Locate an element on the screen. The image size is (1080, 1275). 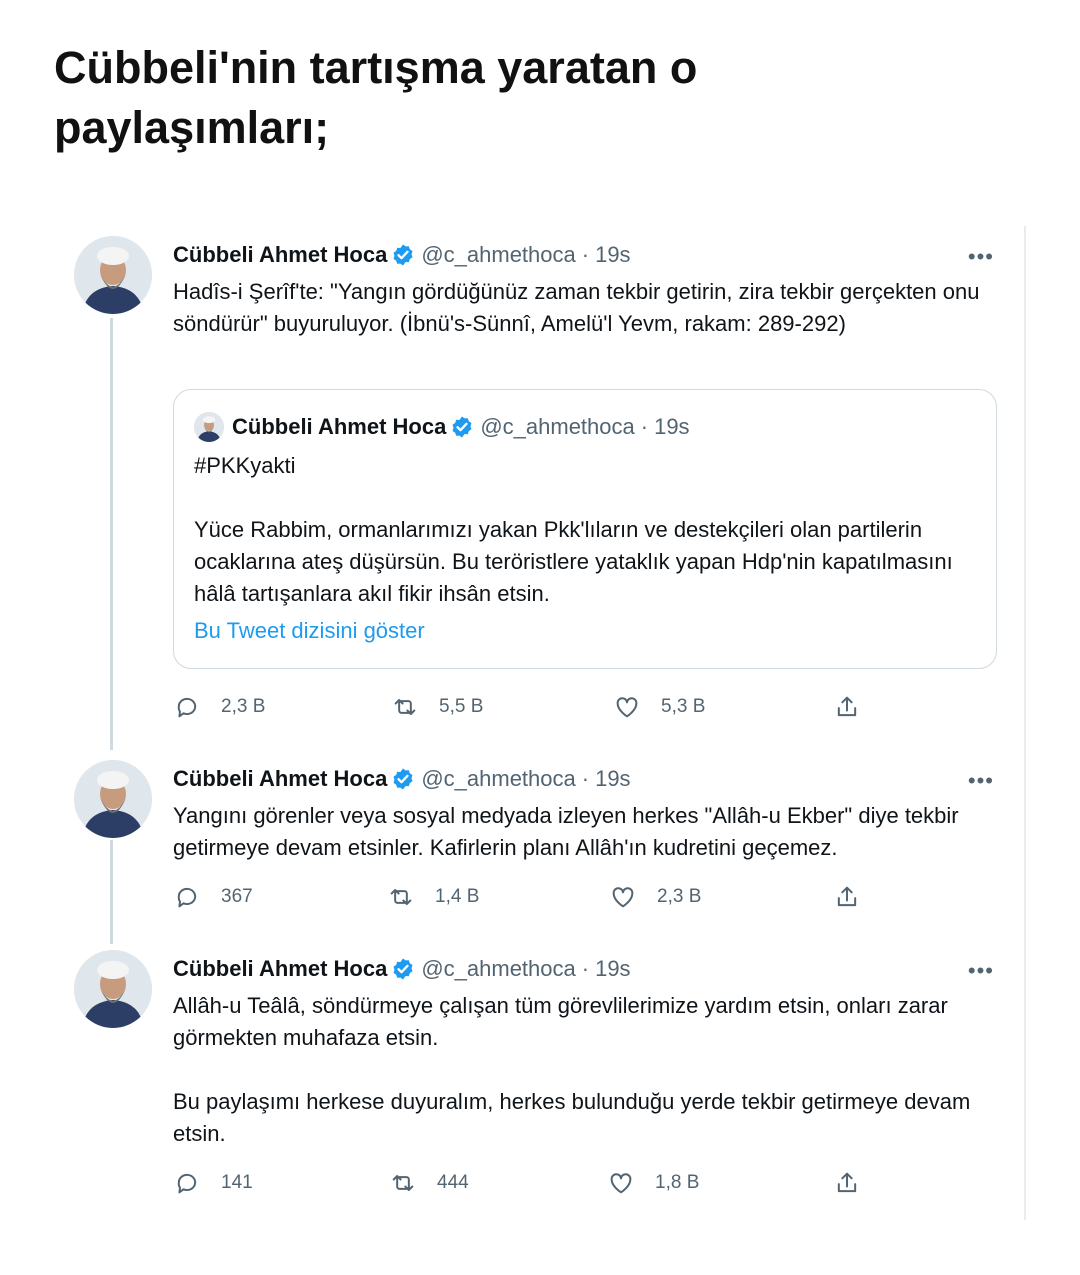
reply-count: 2,3 B is located at coordinates (243, 706).